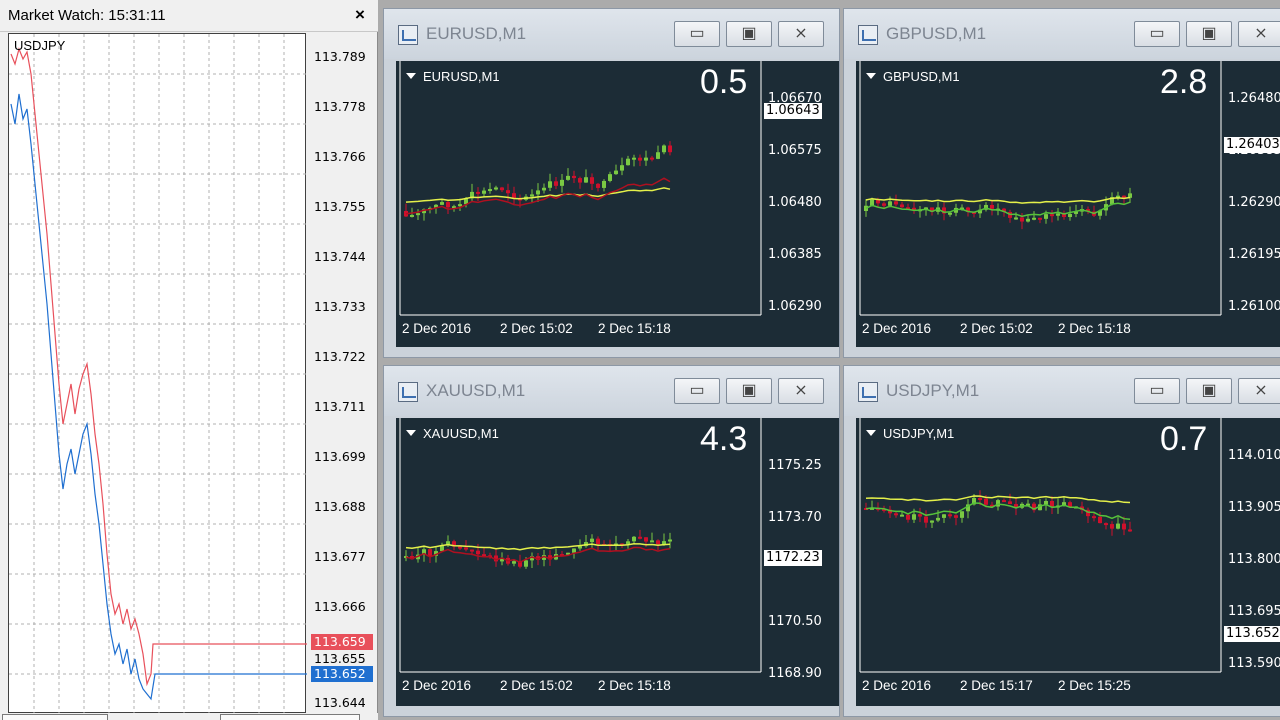 The image size is (1280, 720). What do you see at coordinates (340, 156) in the screenshot?
I see `price-tick: 113.766` at bounding box center [340, 156].